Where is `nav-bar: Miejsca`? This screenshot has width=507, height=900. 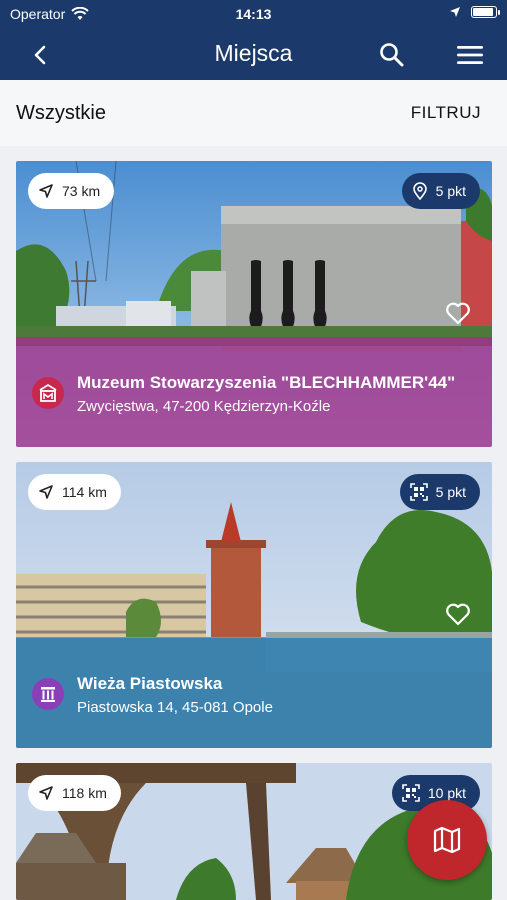 nav-bar: Miejsca is located at coordinates (253, 54).